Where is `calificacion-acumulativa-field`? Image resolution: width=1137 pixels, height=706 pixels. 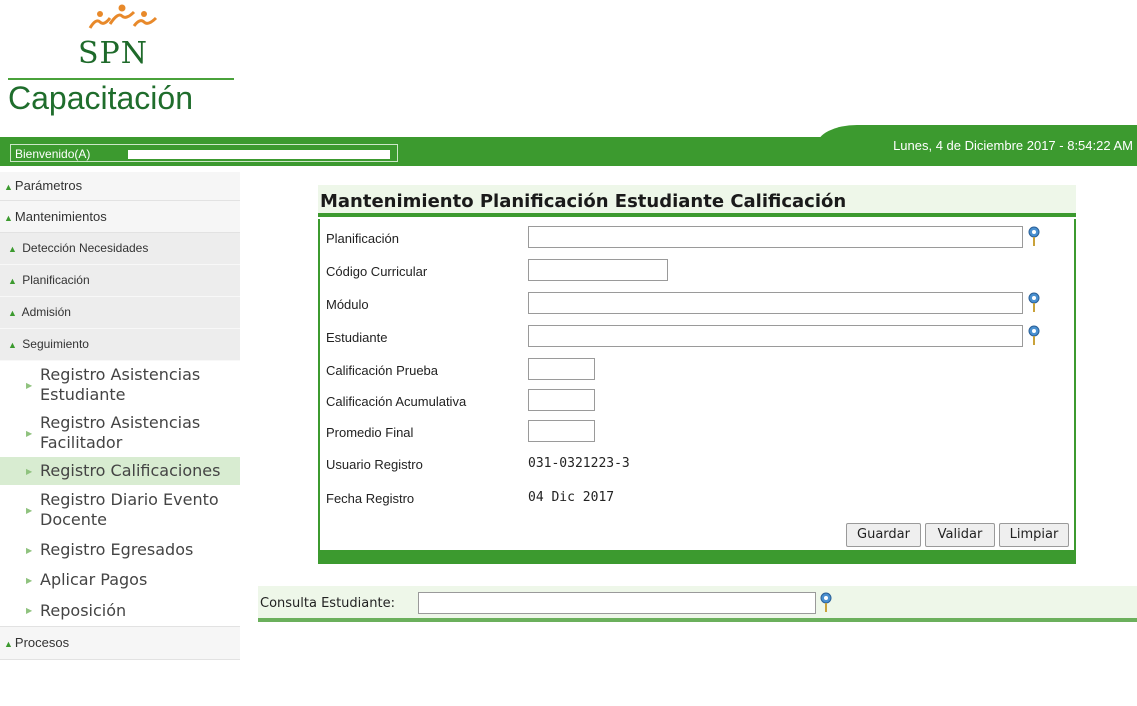
calificacion-acumulativa-field is located at coordinates (561, 400).